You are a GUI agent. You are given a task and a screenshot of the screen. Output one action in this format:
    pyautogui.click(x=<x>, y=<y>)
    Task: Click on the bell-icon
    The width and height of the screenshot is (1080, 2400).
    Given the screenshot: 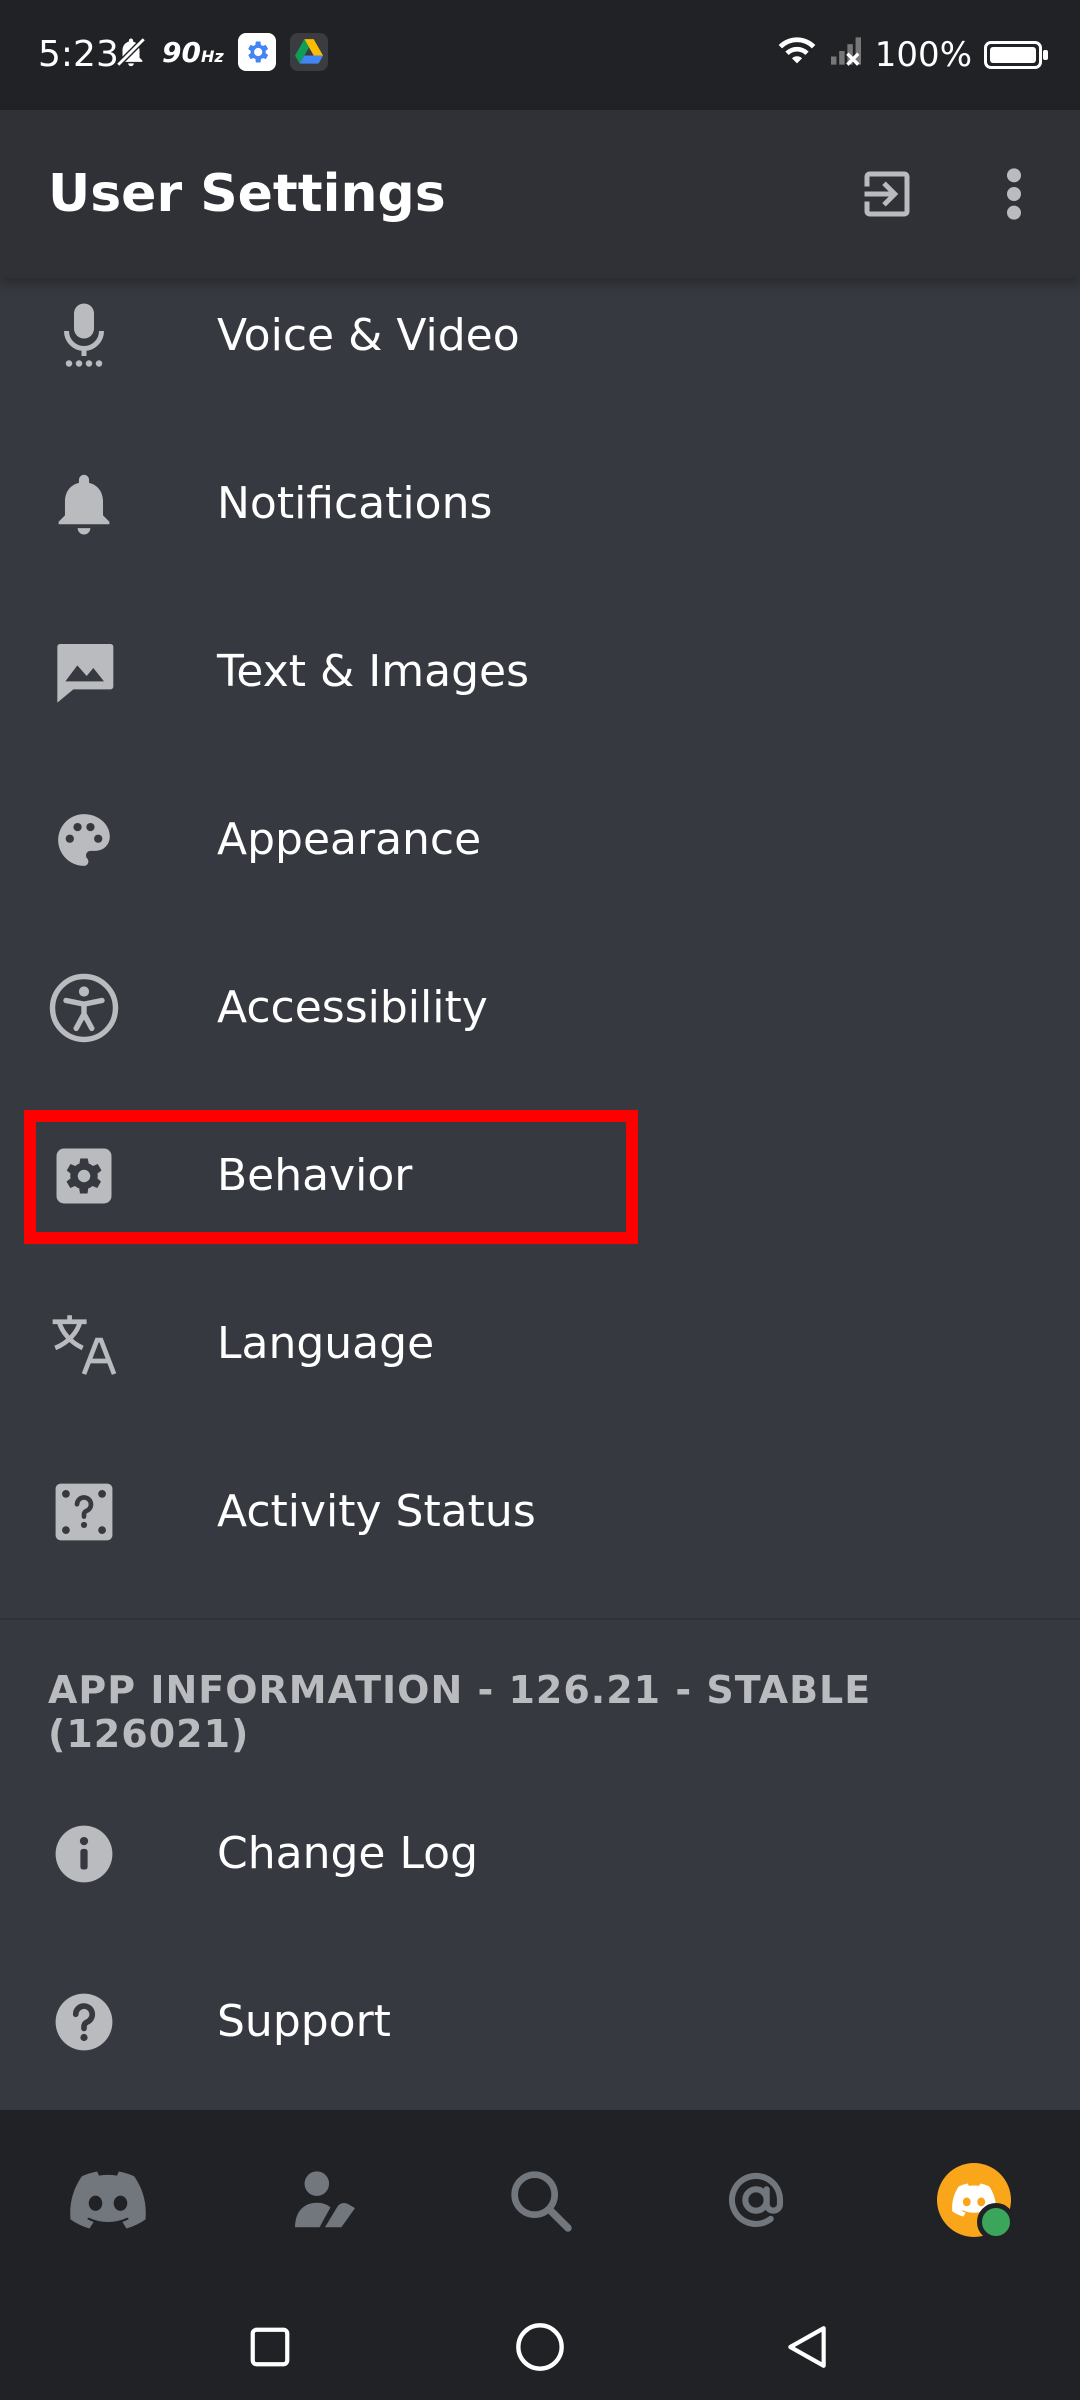 What is the action you would take?
    pyautogui.click(x=84, y=504)
    